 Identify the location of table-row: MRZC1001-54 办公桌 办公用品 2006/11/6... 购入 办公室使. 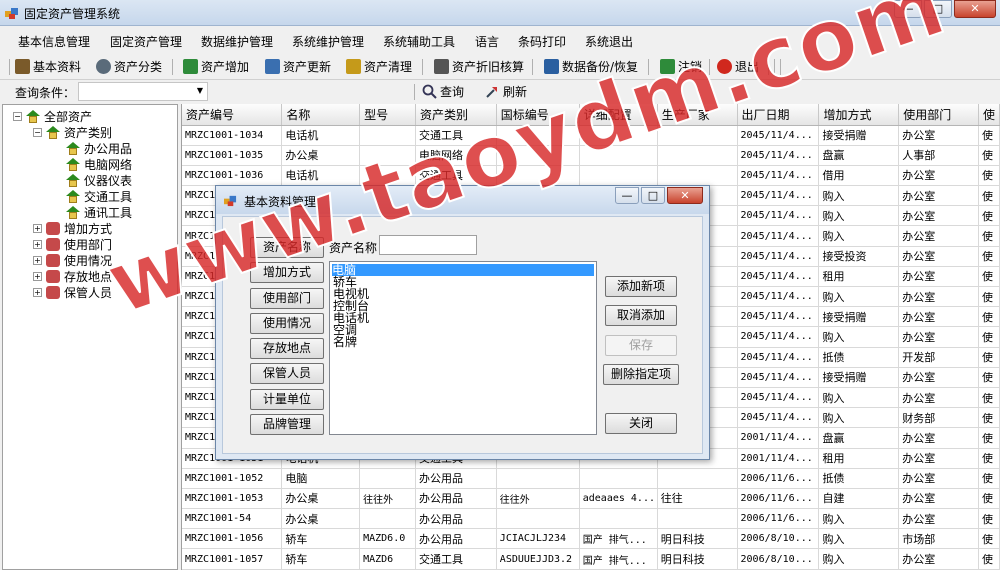
(591, 519).